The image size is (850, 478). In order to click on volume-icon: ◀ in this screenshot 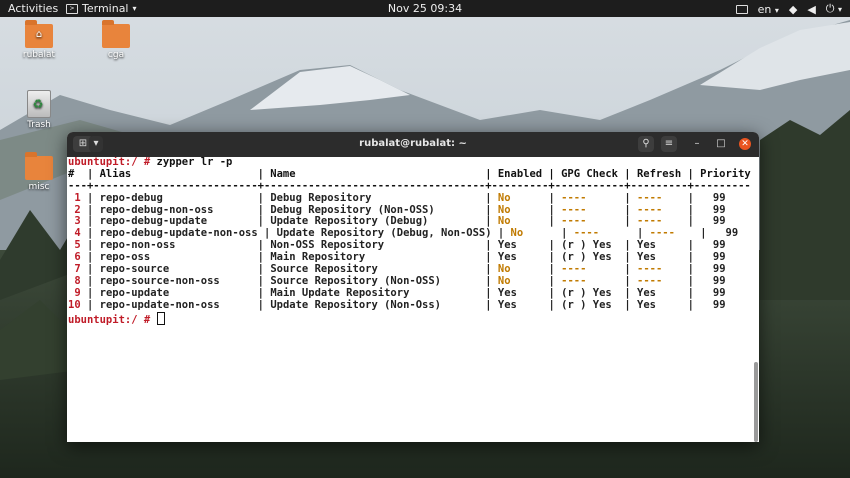, I will do `click(811, 9)`.